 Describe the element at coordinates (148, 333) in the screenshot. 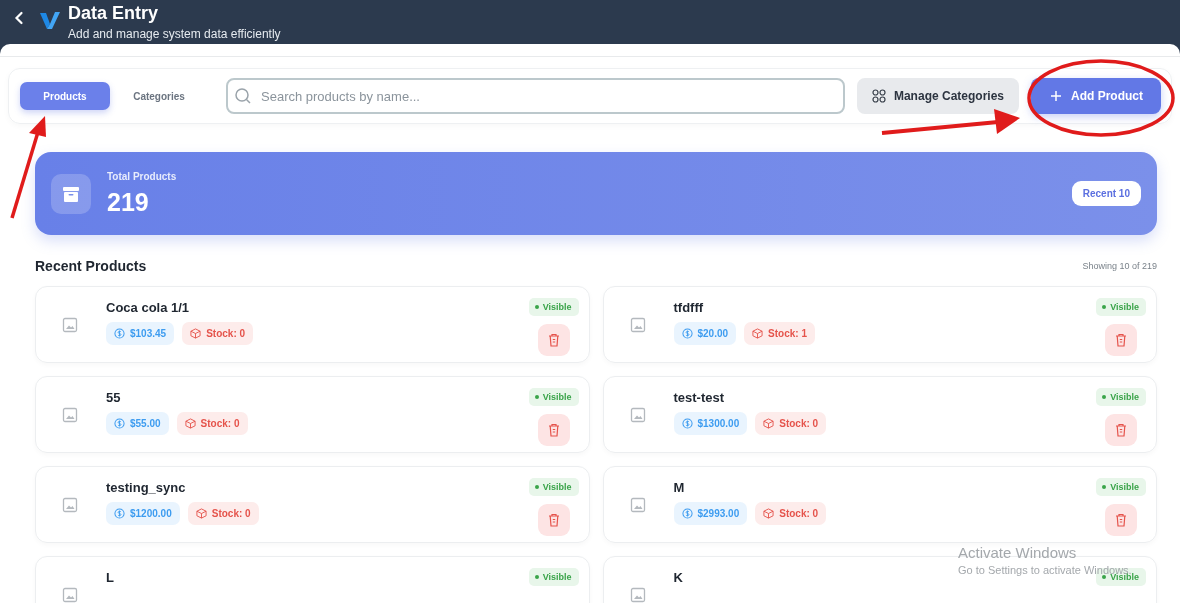

I see `price-text: $103.45` at that location.